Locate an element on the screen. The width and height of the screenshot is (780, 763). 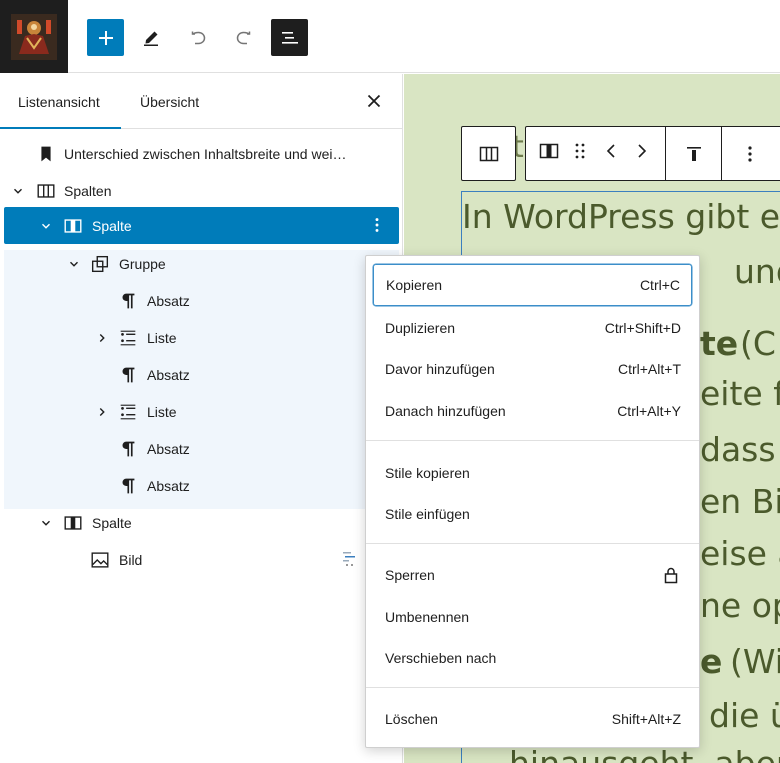
drag-chip-icon is located at coordinates (350, 559).